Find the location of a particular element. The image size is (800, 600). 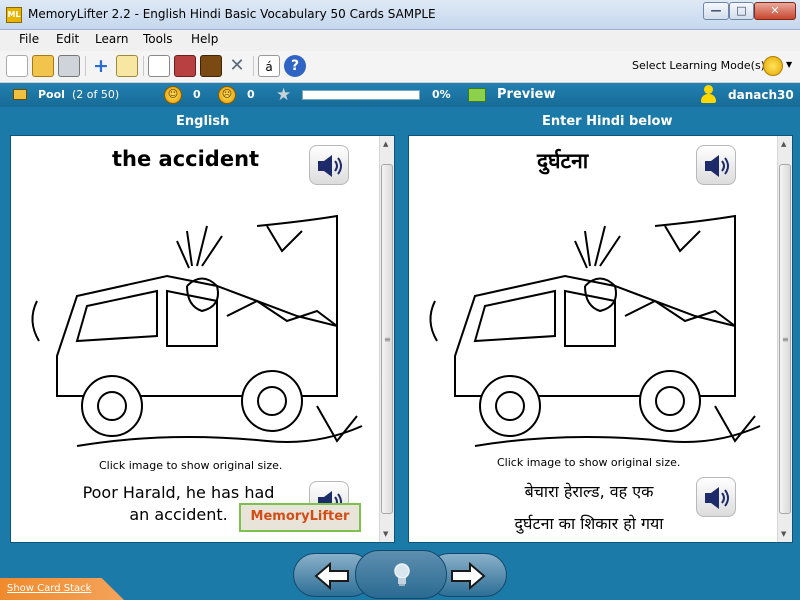

example-sentence-line: Poor Harald, he has had is located at coordinates (178, 492).